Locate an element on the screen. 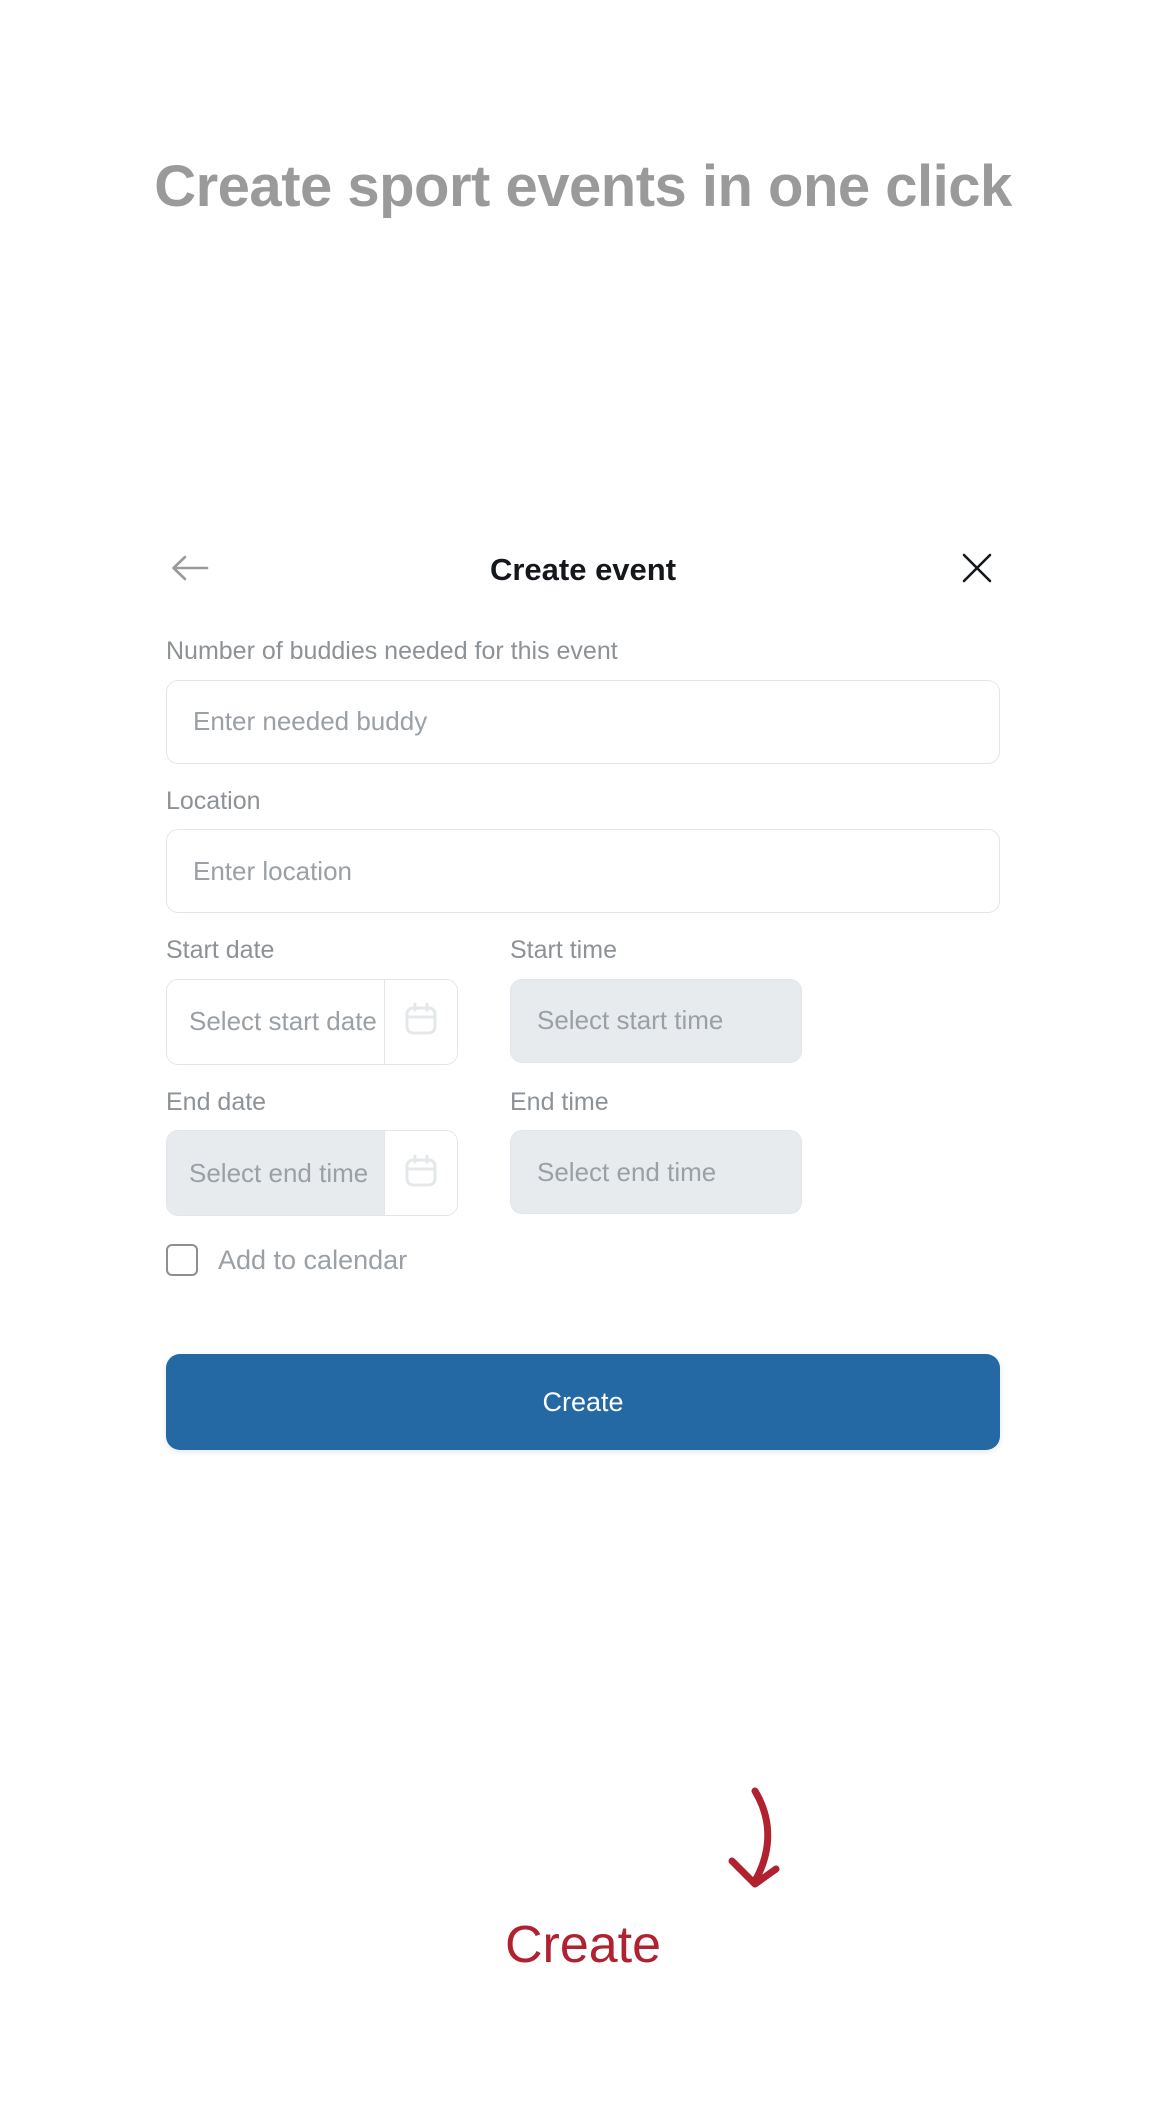  start-time-label: Start time is located at coordinates (563, 950).